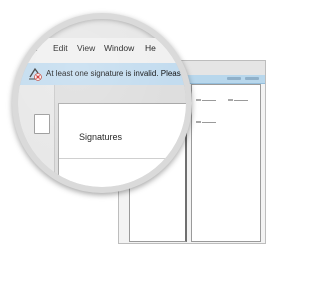 The height and width of the screenshot is (300, 320). What do you see at coordinates (36, 136) in the screenshot?
I see `navigation-pane` at bounding box center [36, 136].